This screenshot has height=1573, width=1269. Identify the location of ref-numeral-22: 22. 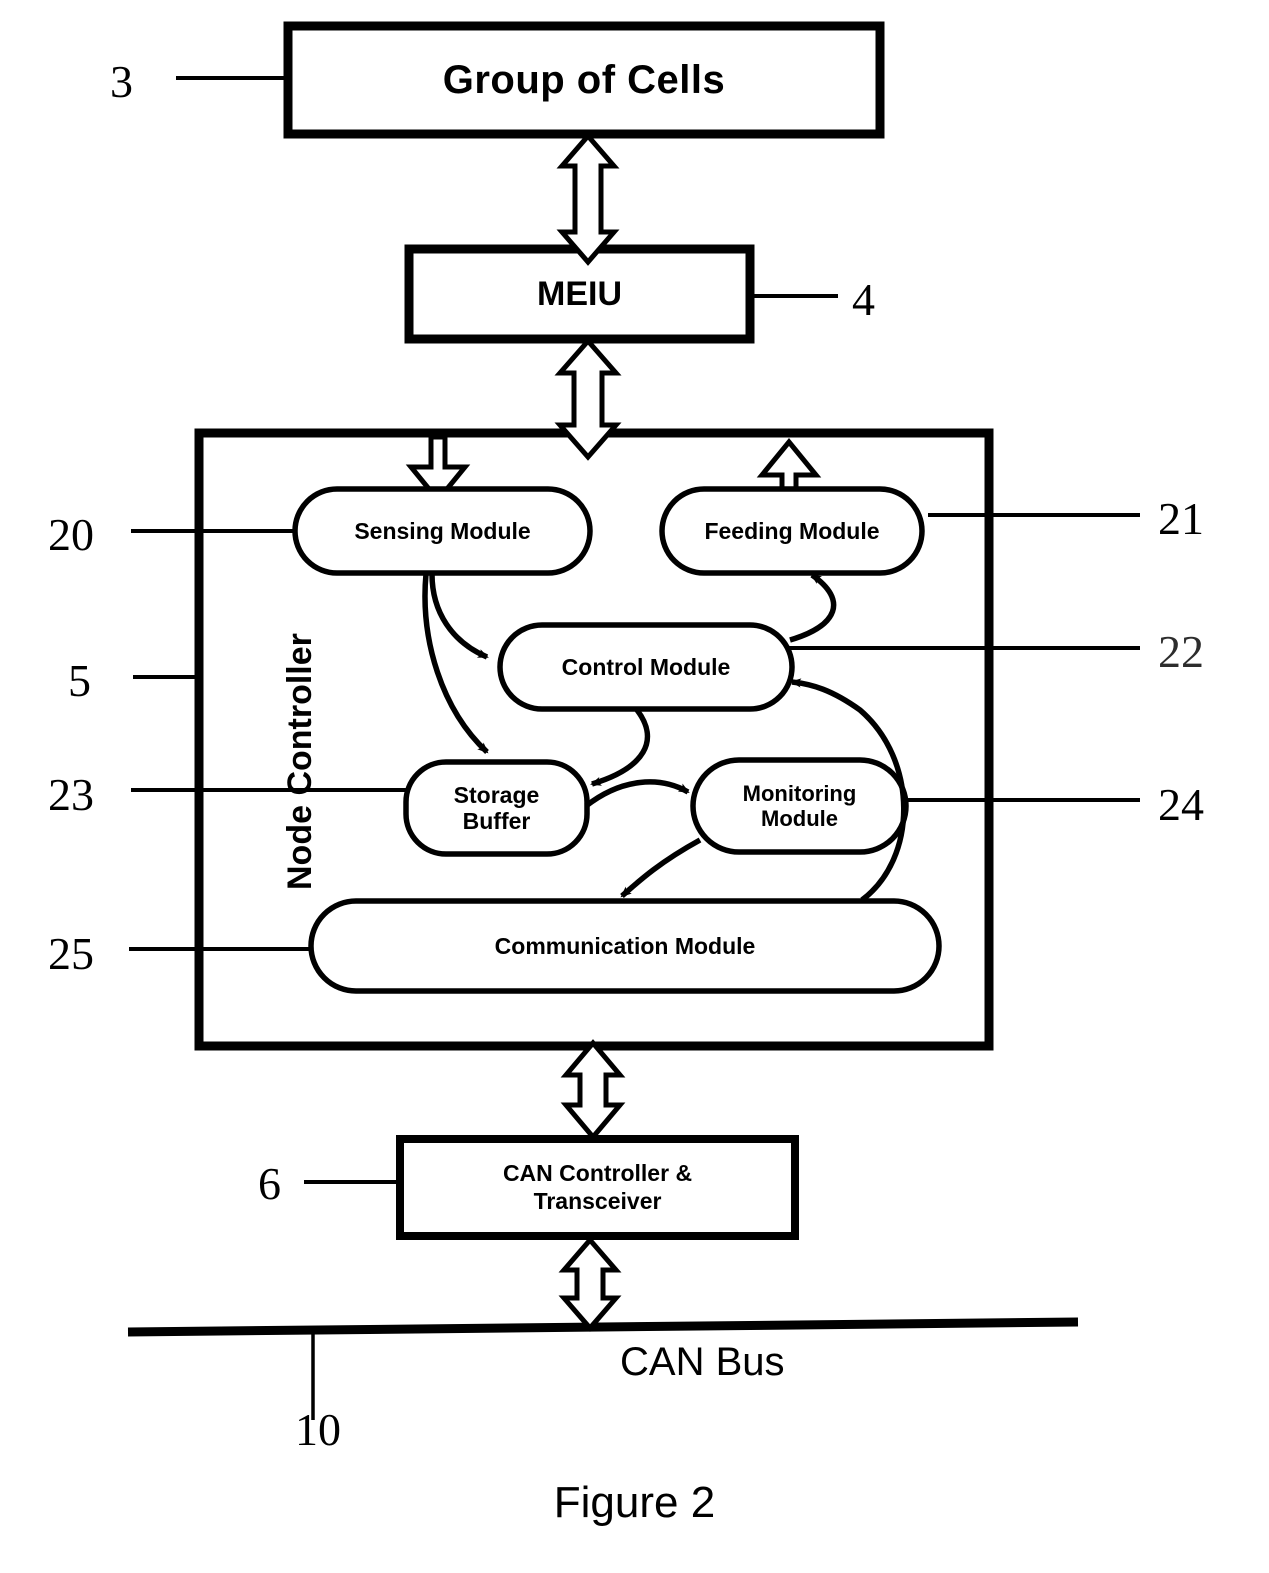
(1181, 651).